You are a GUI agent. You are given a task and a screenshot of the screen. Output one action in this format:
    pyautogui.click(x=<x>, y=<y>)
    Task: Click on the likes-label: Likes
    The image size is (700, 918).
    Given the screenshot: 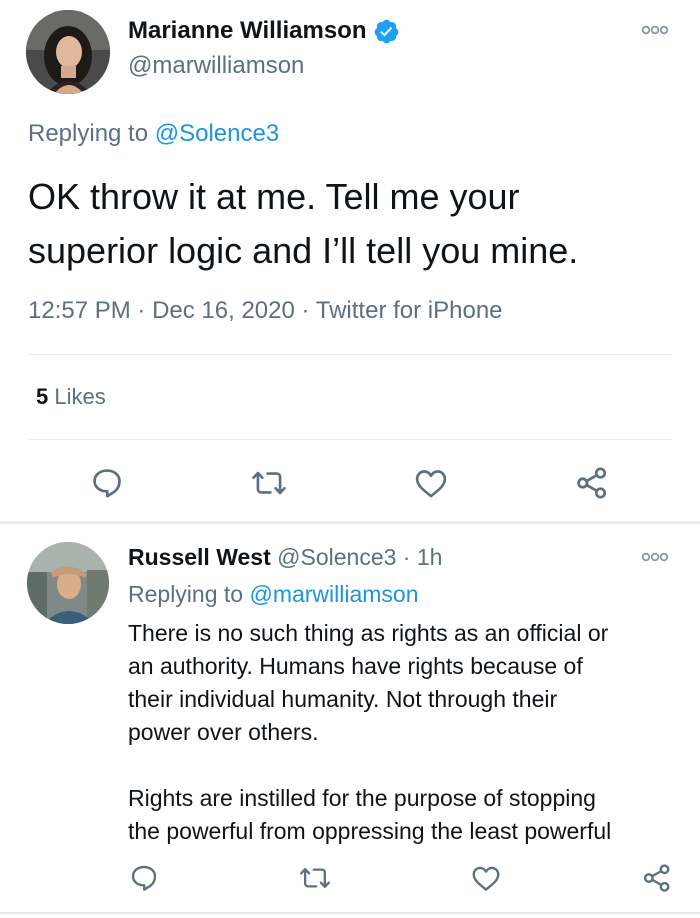 What is the action you would take?
    pyautogui.click(x=80, y=396)
    